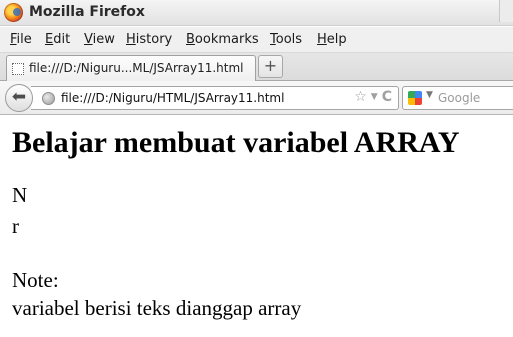 The width and height of the screenshot is (513, 337). Describe the element at coordinates (387, 97) in the screenshot. I see `reload-icon: C` at that location.